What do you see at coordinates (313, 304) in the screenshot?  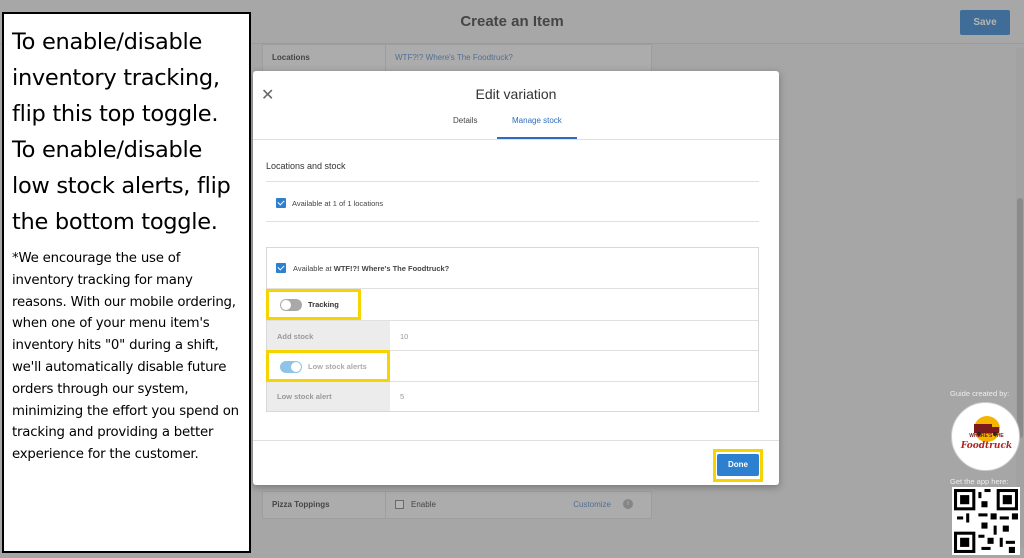 I see `tracking-highlight` at bounding box center [313, 304].